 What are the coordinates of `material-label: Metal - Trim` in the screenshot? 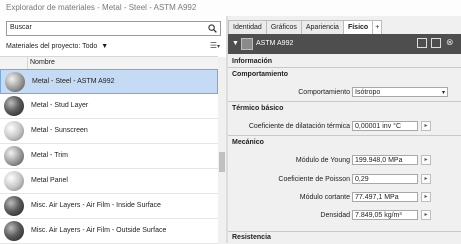 It's located at (49, 155).